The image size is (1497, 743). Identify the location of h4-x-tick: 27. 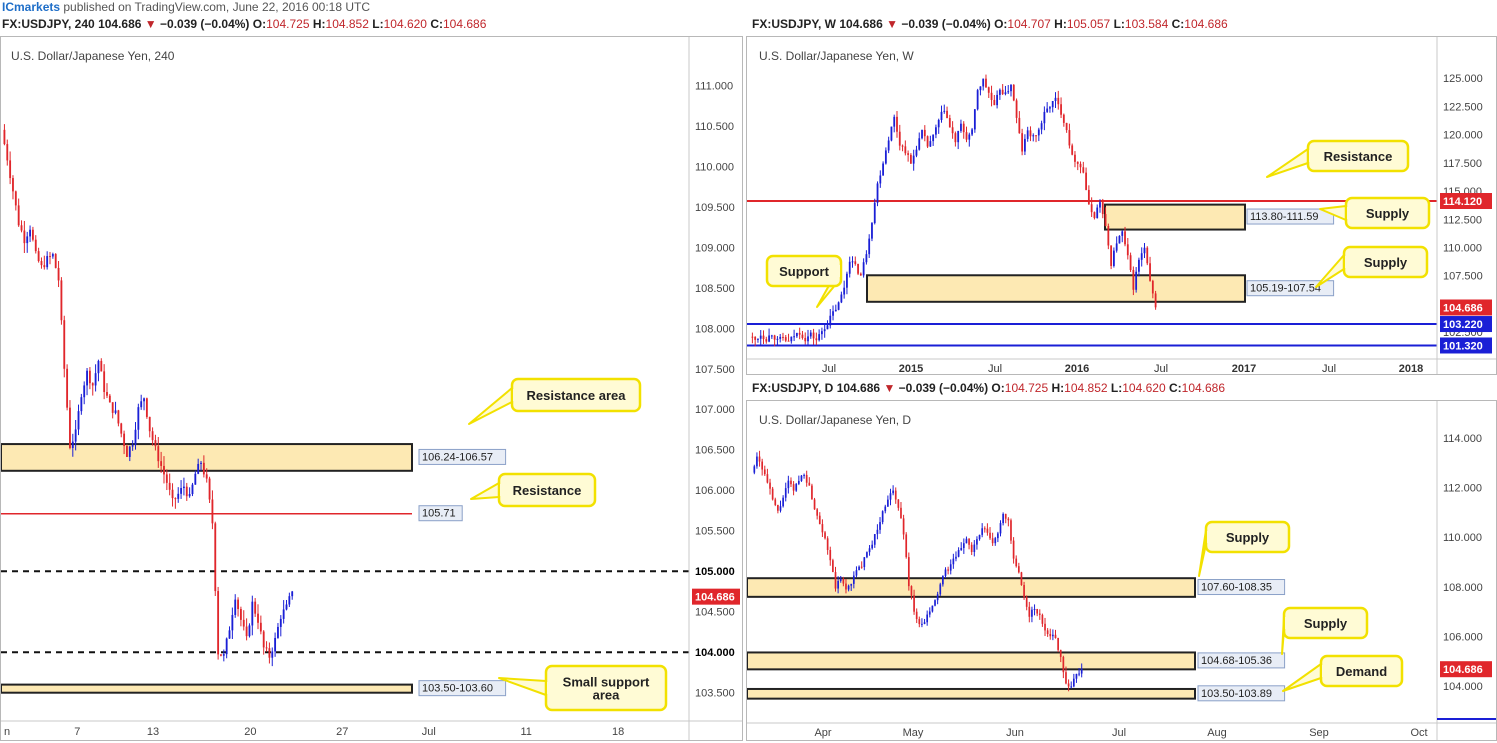
(342, 732).